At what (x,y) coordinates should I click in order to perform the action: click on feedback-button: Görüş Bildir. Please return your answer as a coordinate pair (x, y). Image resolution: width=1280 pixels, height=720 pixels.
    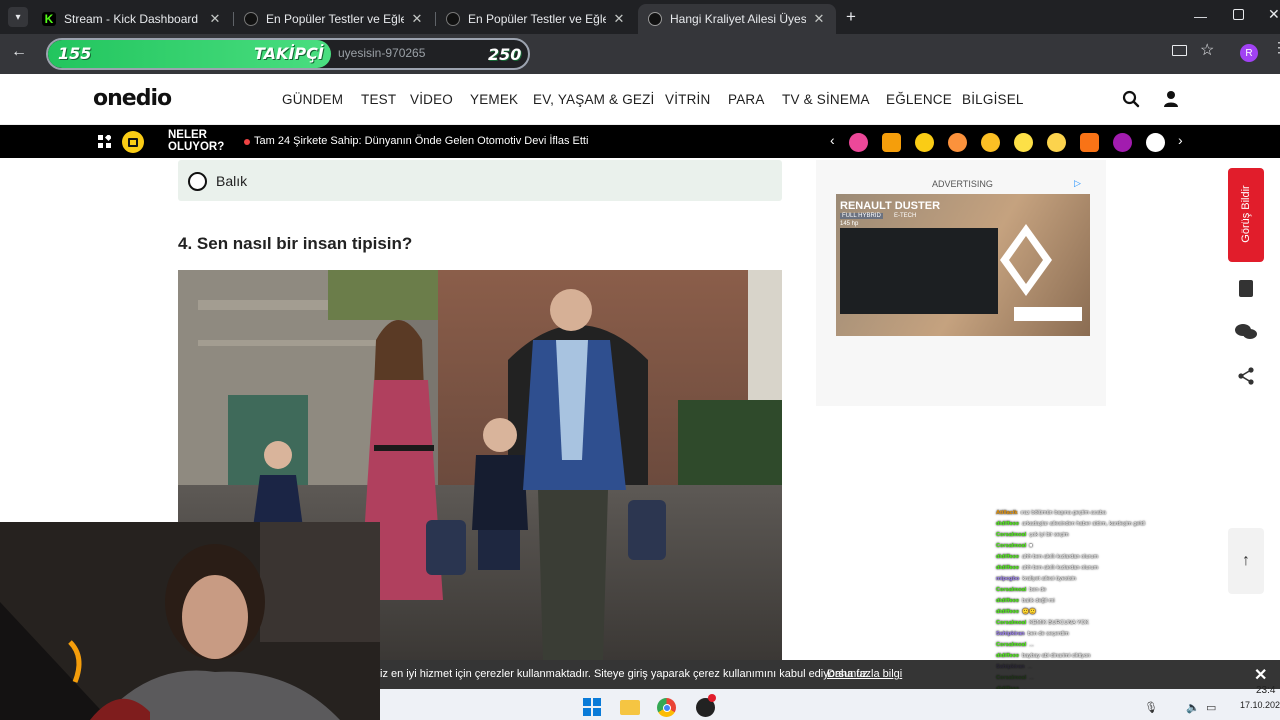
    Looking at the image, I should click on (1246, 215).